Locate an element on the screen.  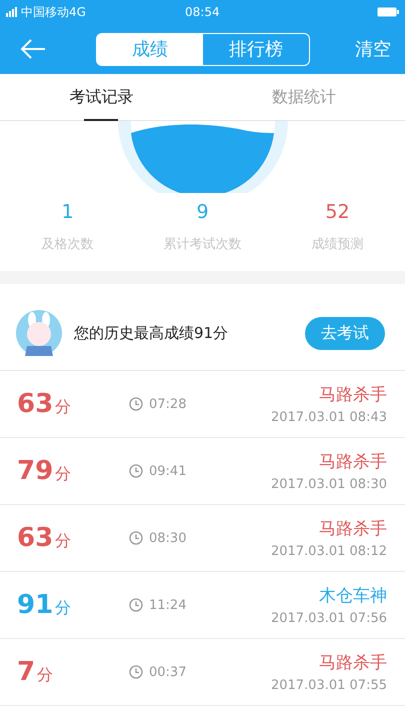
back-arrow-icon is located at coordinates (33, 49).